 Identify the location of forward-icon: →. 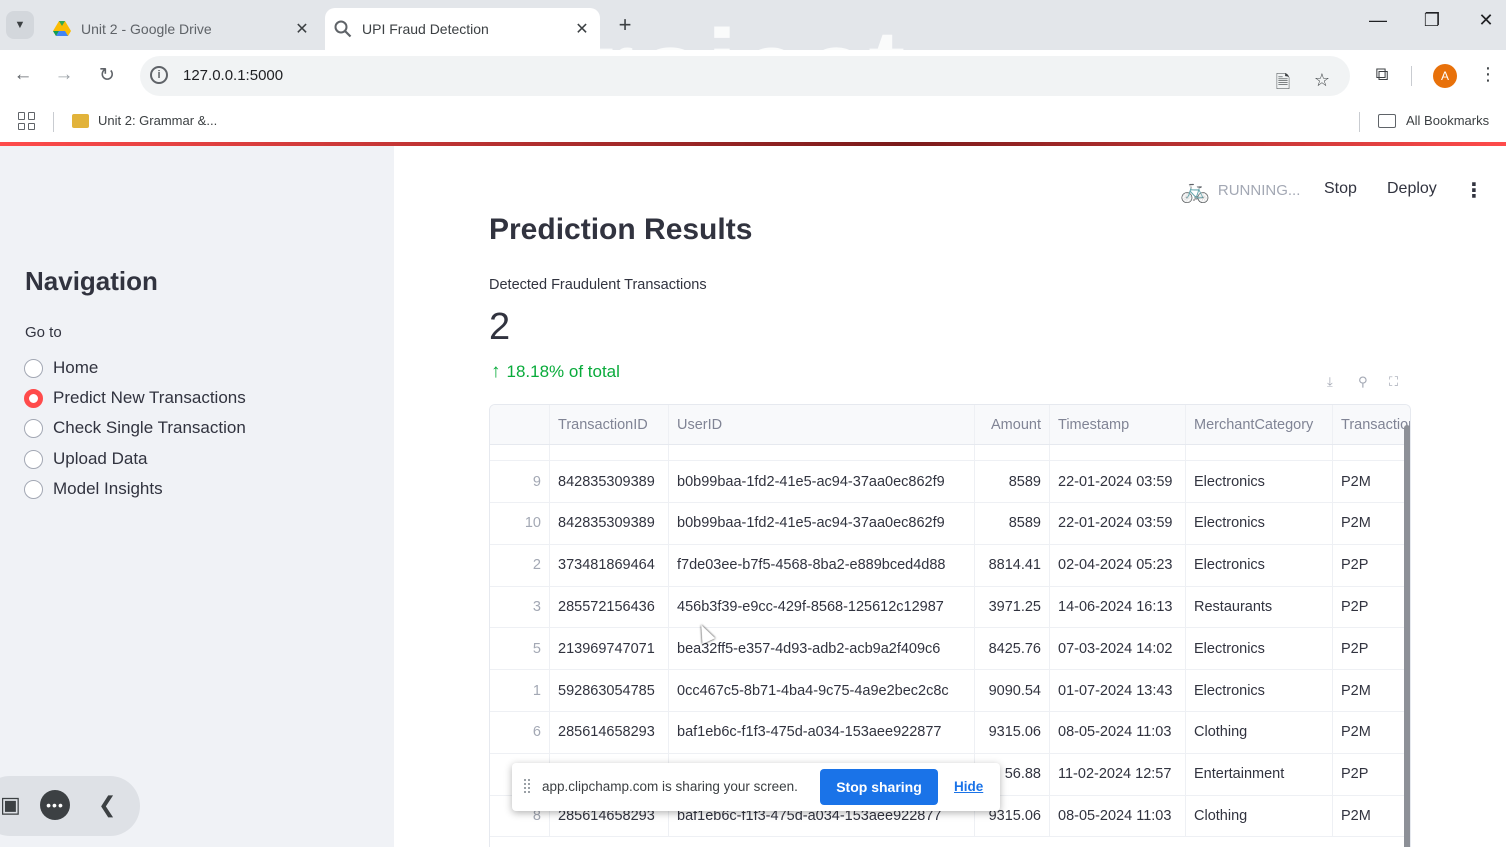
(64, 75).